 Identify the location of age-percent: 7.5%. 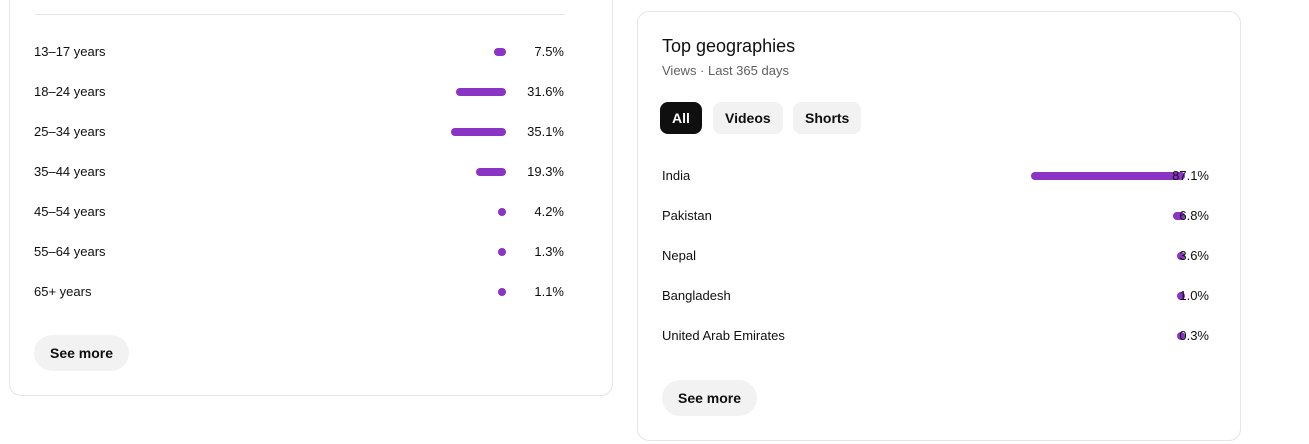
(549, 51).